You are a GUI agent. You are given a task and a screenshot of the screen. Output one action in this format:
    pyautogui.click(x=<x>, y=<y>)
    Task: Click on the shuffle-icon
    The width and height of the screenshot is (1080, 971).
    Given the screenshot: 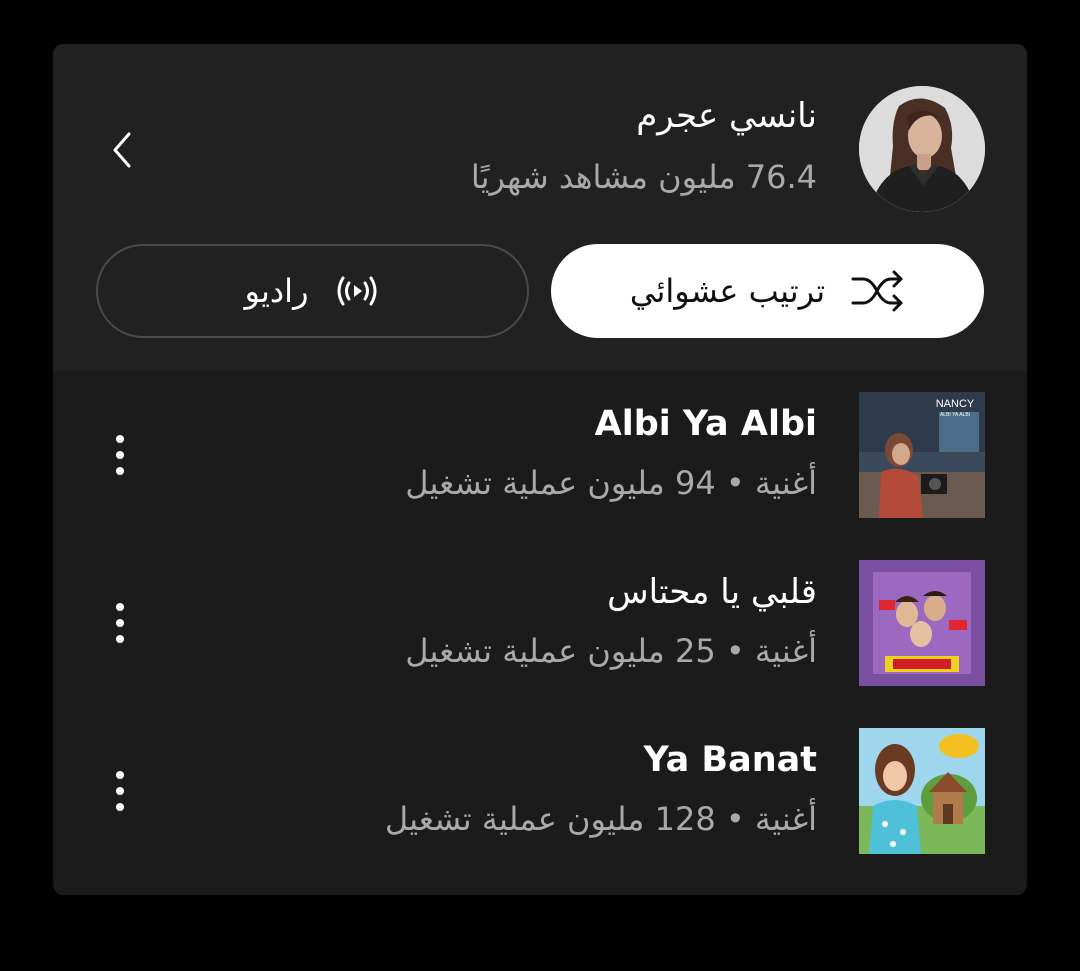 What is the action you would take?
    pyautogui.click(x=877, y=291)
    